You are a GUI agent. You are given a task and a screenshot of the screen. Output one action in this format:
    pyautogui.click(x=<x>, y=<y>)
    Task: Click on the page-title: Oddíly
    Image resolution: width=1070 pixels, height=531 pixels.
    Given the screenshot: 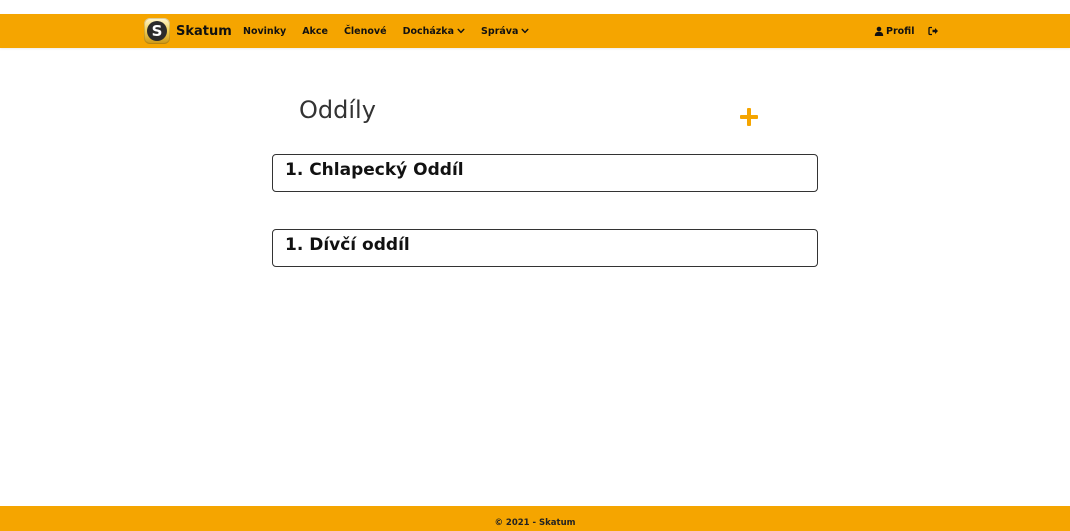 What is the action you would take?
    pyautogui.click(x=337, y=110)
    